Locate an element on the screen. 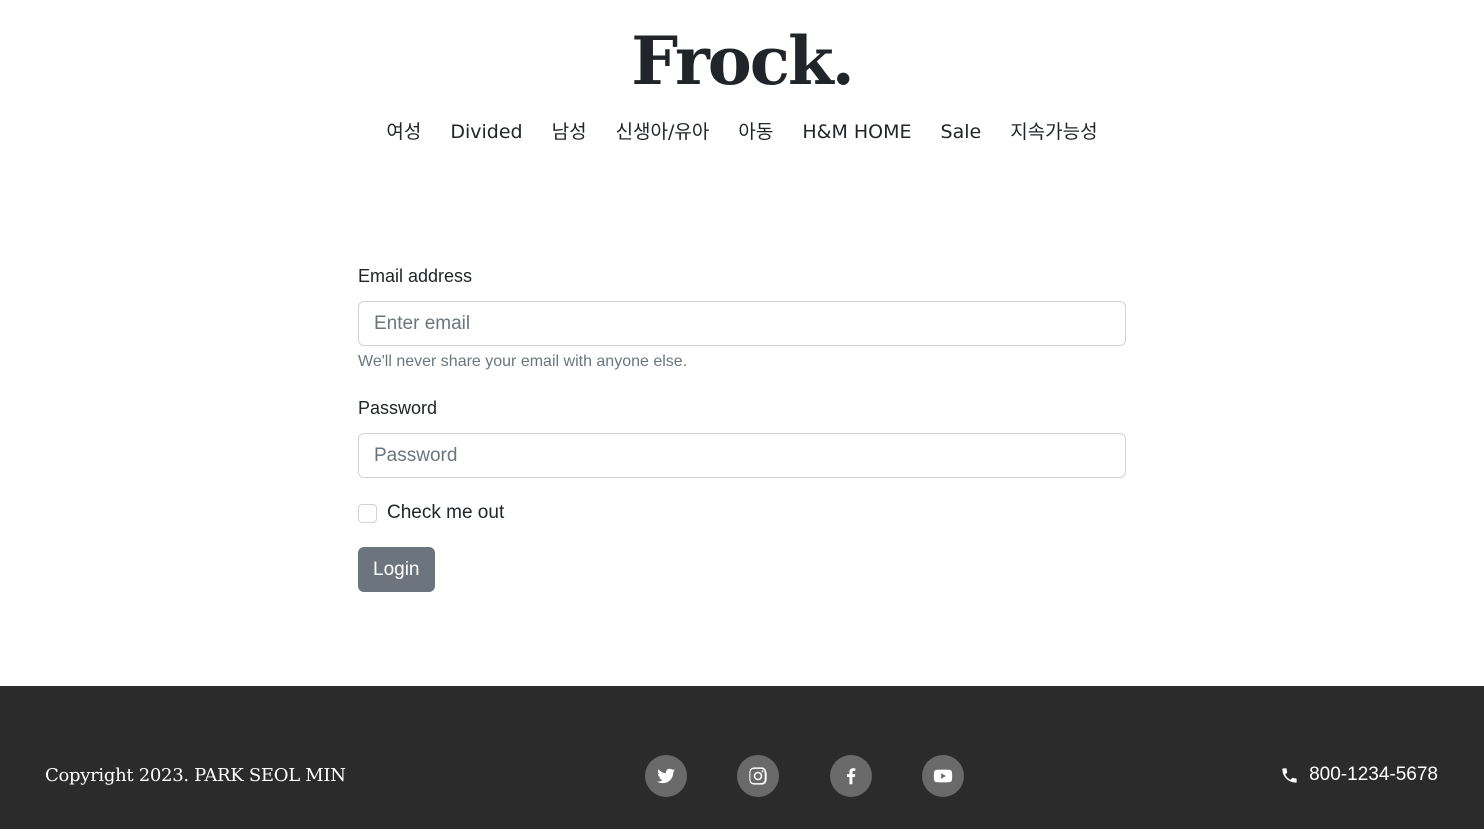 The width and height of the screenshot is (1484, 829). nav-item-divided: Divided is located at coordinates (486, 132).